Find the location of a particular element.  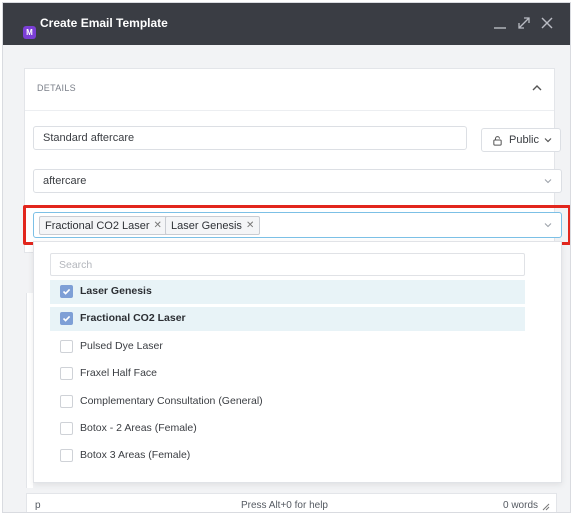

selected-chip: Laser Genesis ✕ is located at coordinates (213, 225).